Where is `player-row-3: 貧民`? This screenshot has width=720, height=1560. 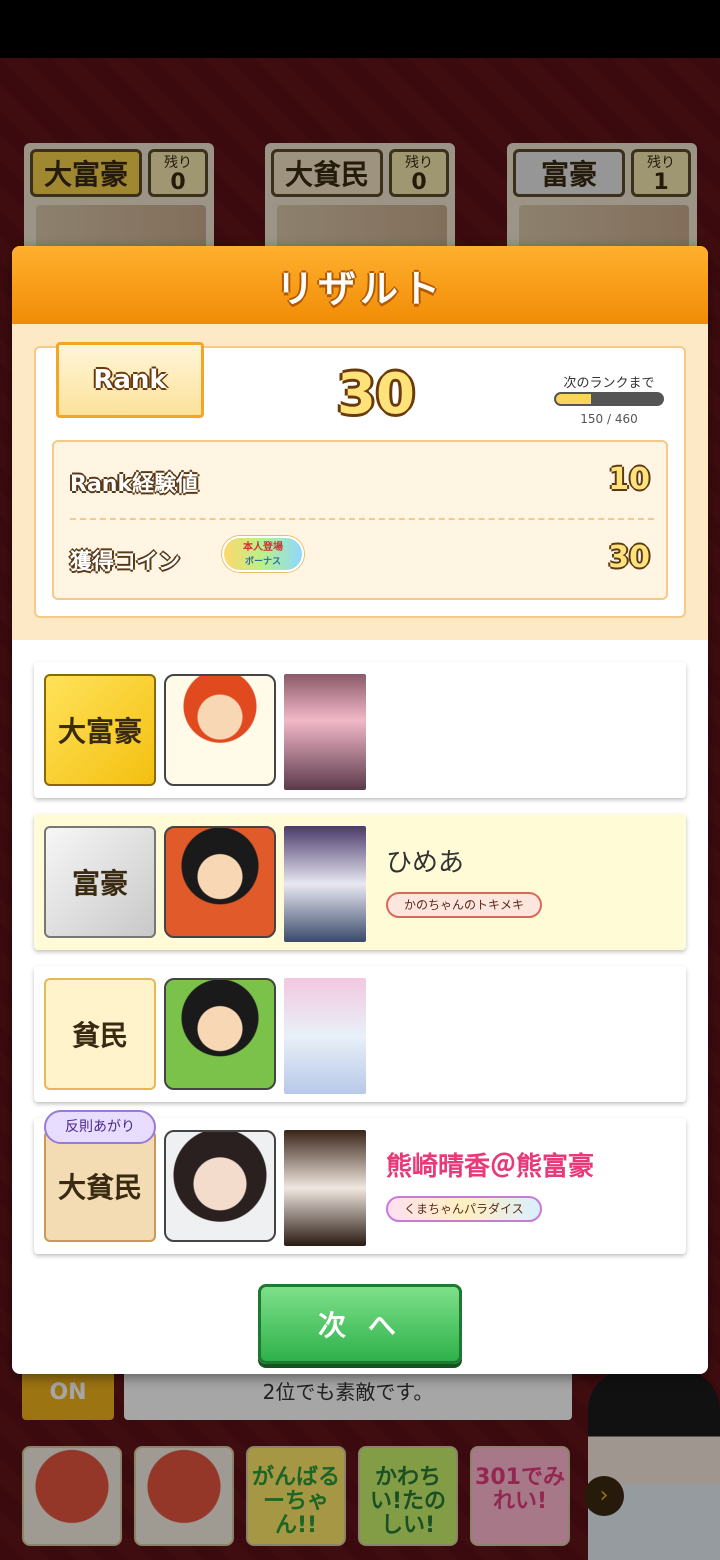 player-row-3: 貧民 is located at coordinates (360, 1034).